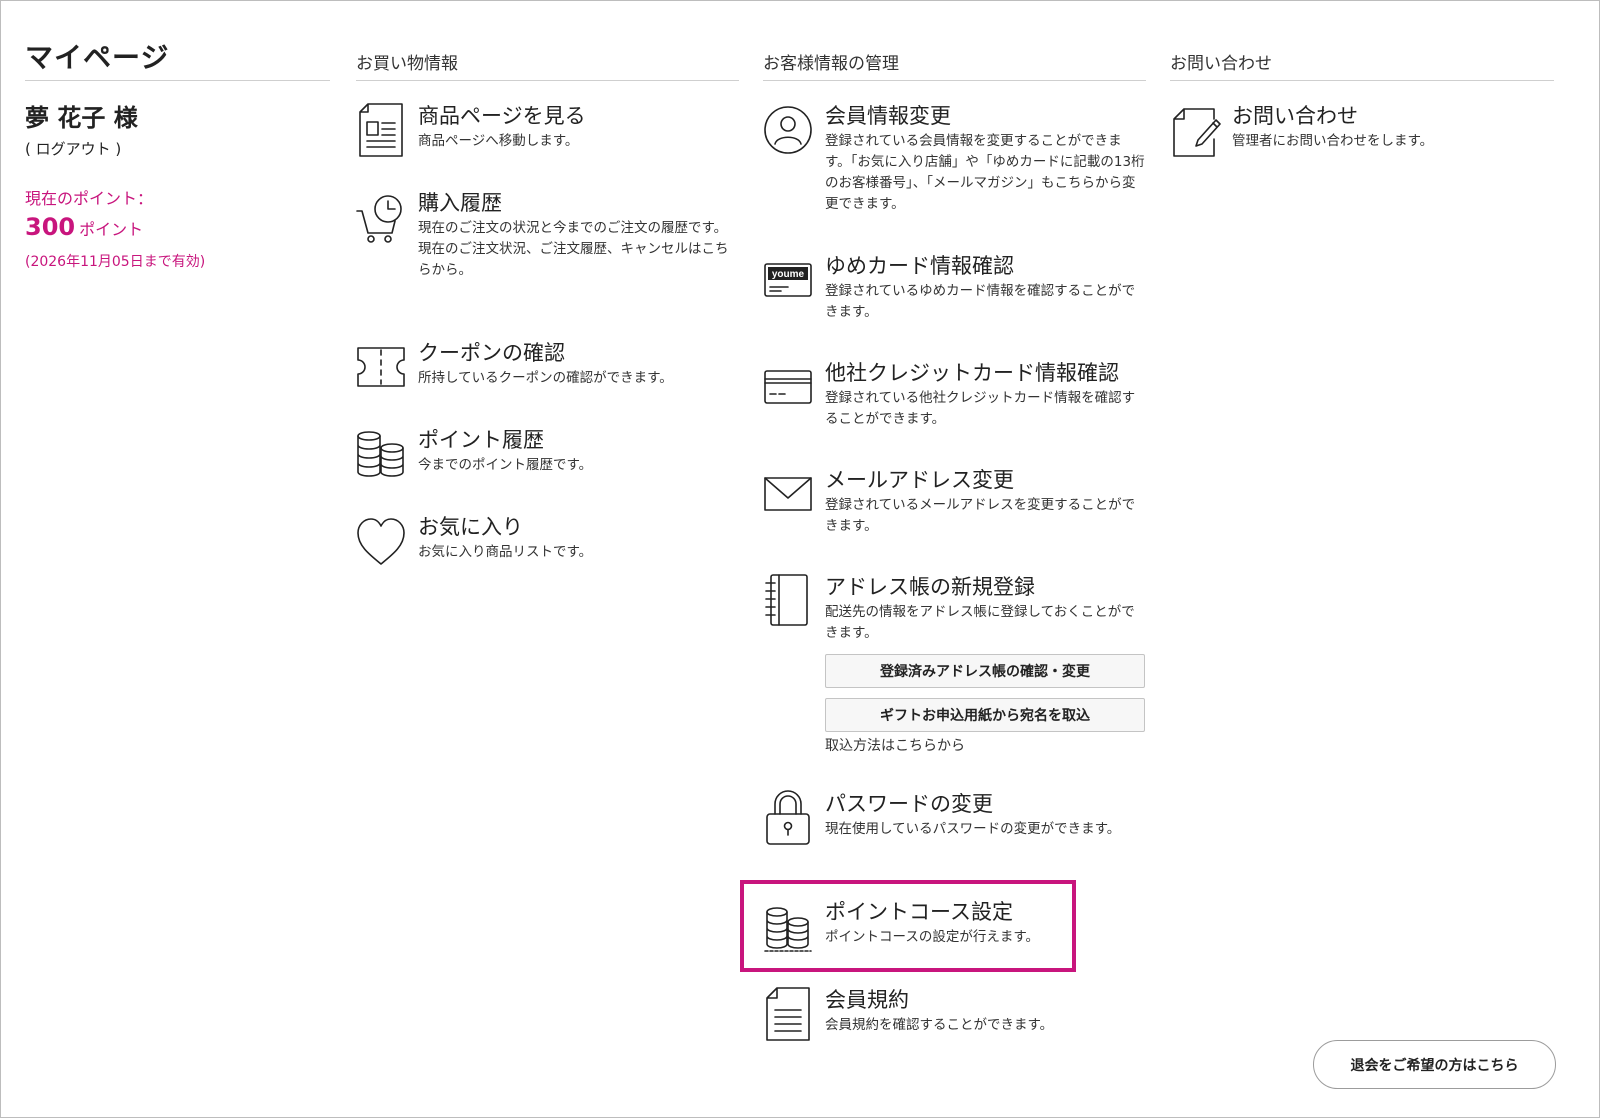 The image size is (1600, 1118). I want to click on menu-item-desc: 登録されているゆめカード情報を確認することができます。, so click(980, 301).